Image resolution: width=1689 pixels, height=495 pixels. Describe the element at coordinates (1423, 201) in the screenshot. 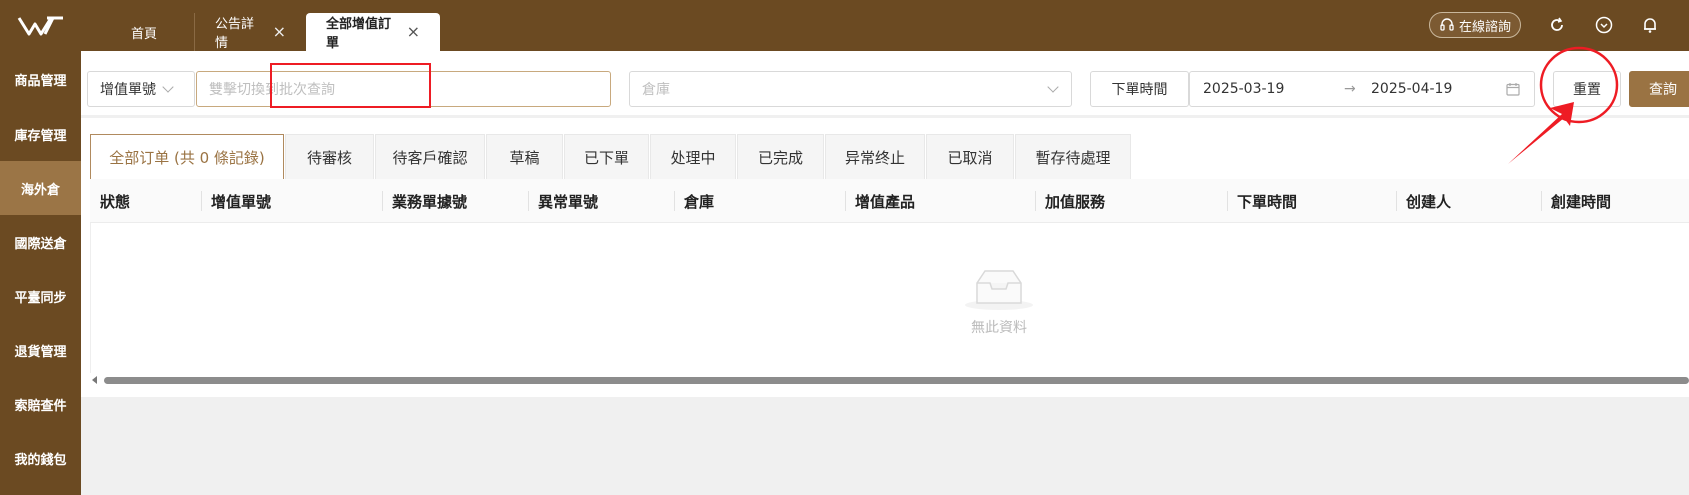

I see `column-header: 创建人` at that location.